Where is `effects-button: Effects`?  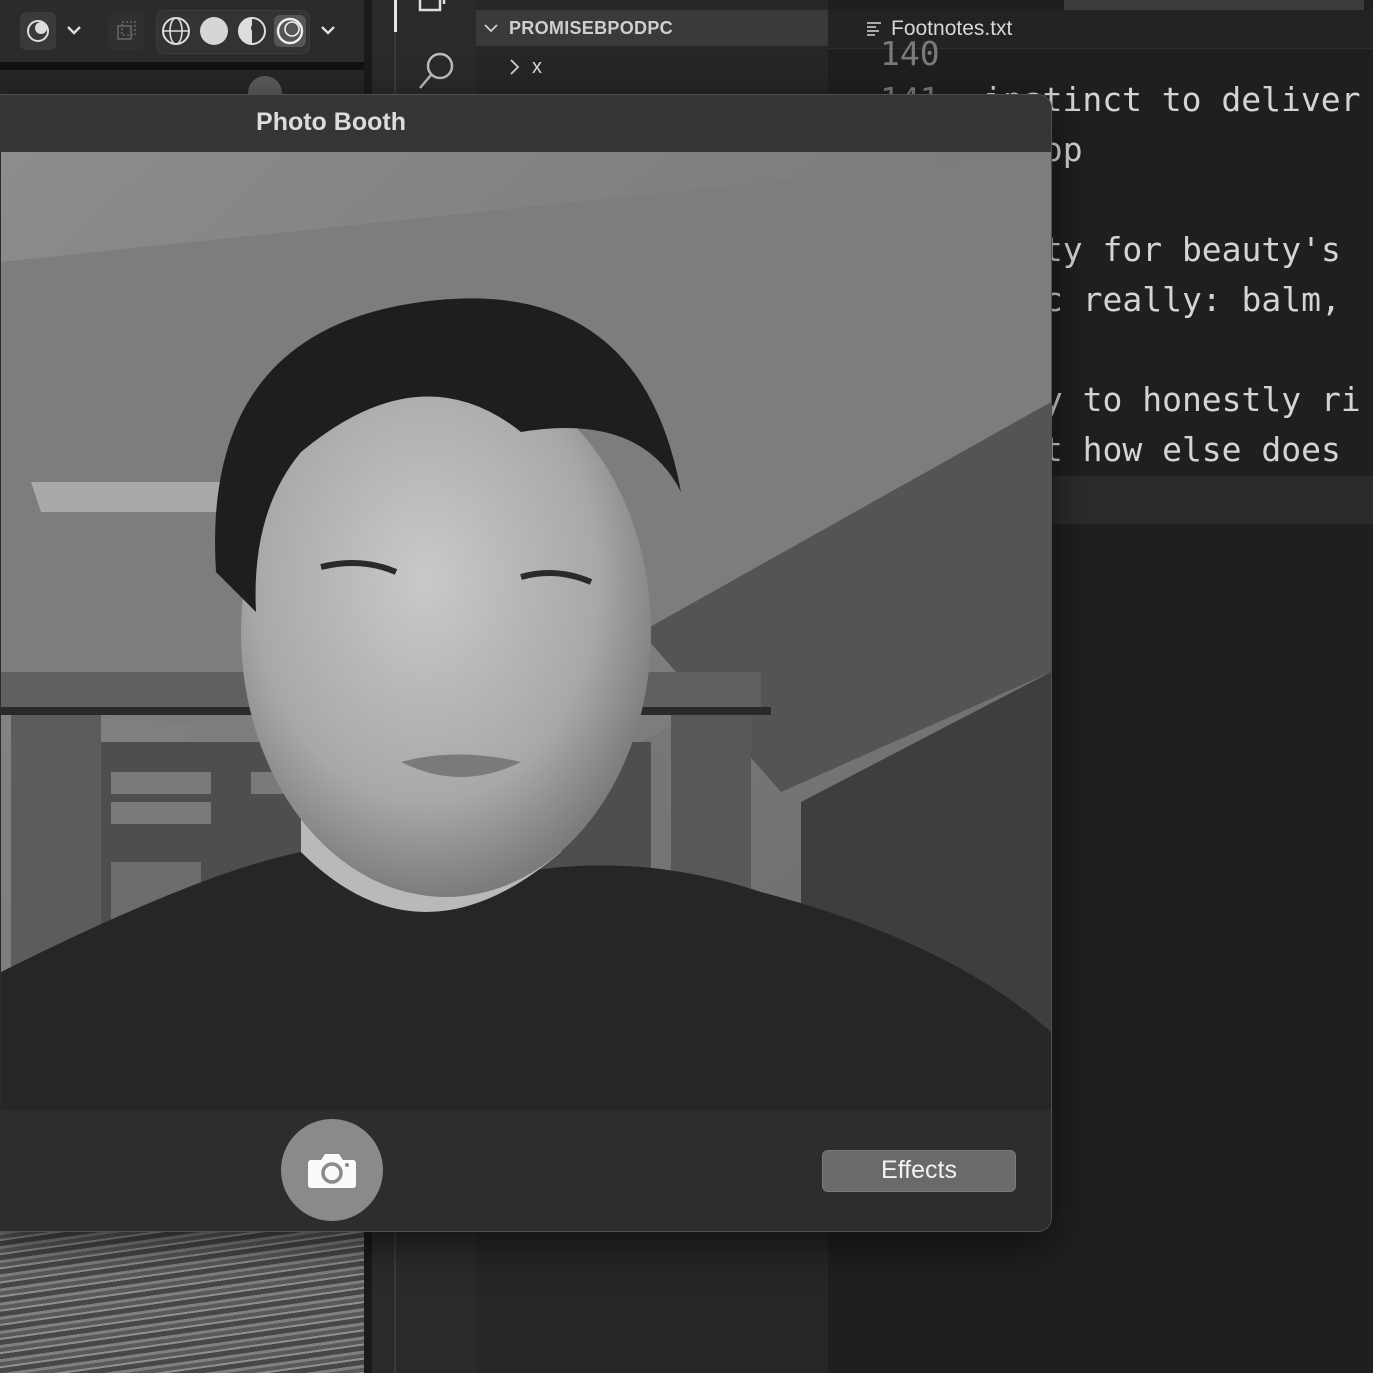 effects-button: Effects is located at coordinates (919, 1171).